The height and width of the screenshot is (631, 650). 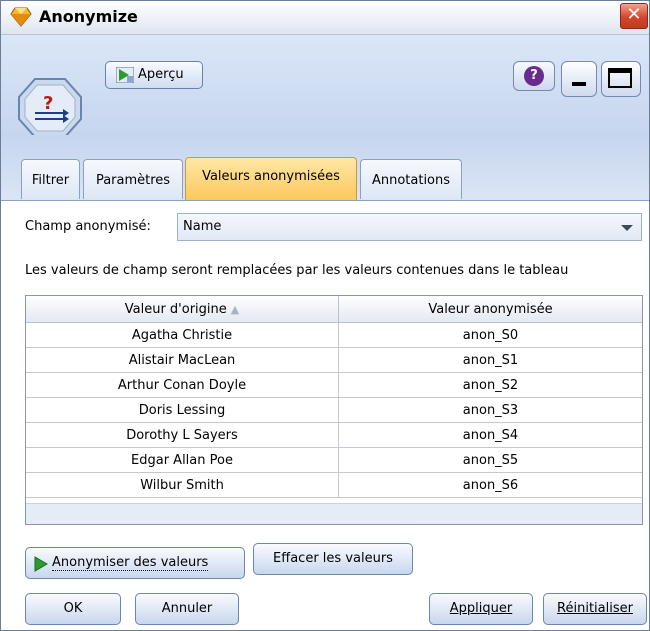 What do you see at coordinates (490, 460) in the screenshot?
I see `table-cell: anon_S5` at bounding box center [490, 460].